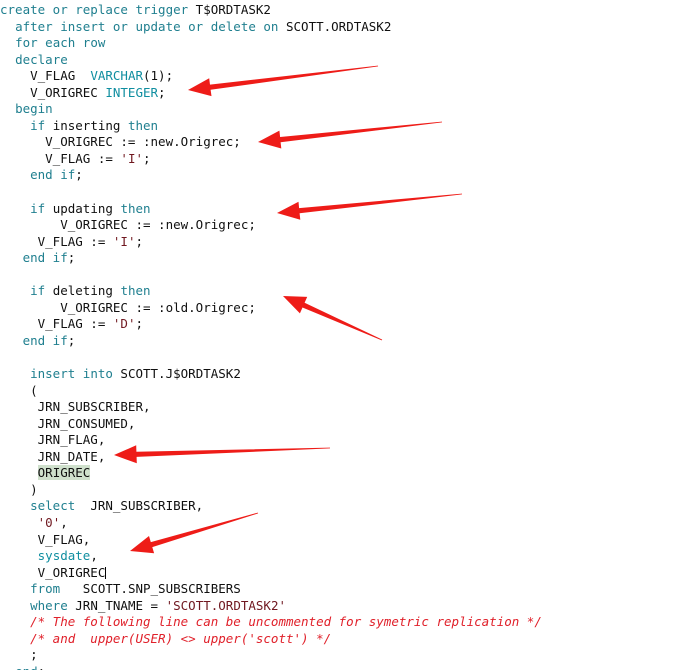 Image resolution: width=684 pixels, height=670 pixels. Describe the element at coordinates (71, 374) in the screenshot. I see `code-token: insert into` at that location.